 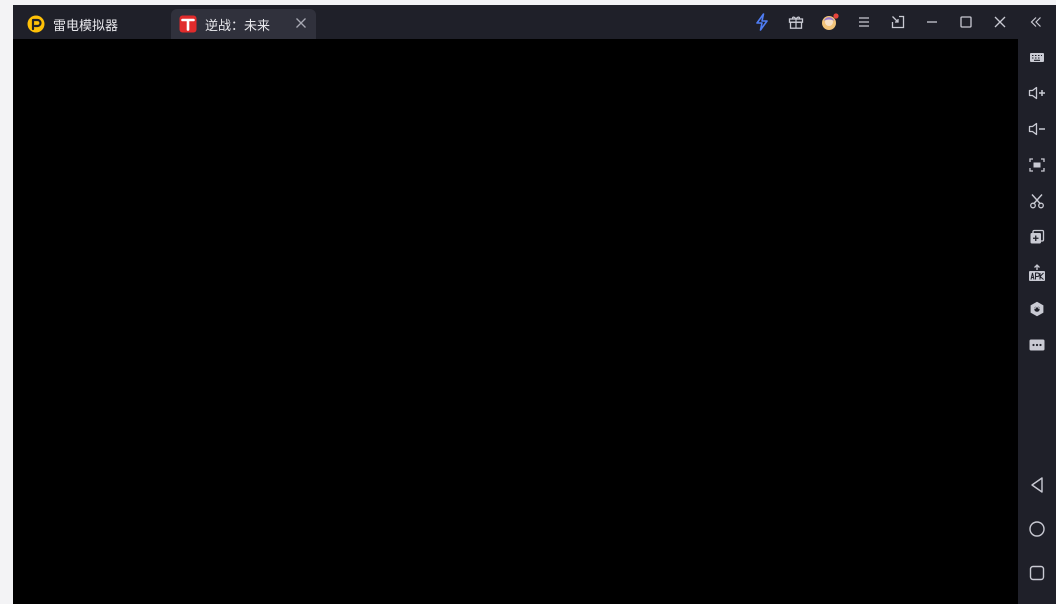 I want to click on right-toolbar, so click(x=1037, y=321).